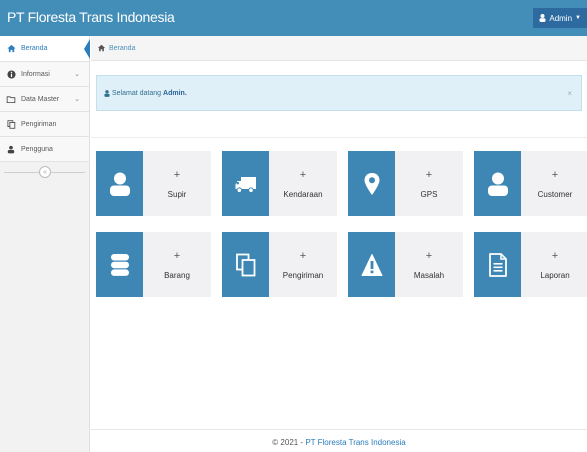 The width and height of the screenshot is (587, 452). What do you see at coordinates (303, 275) in the screenshot?
I see `tile-label: Pengiriman` at bounding box center [303, 275].